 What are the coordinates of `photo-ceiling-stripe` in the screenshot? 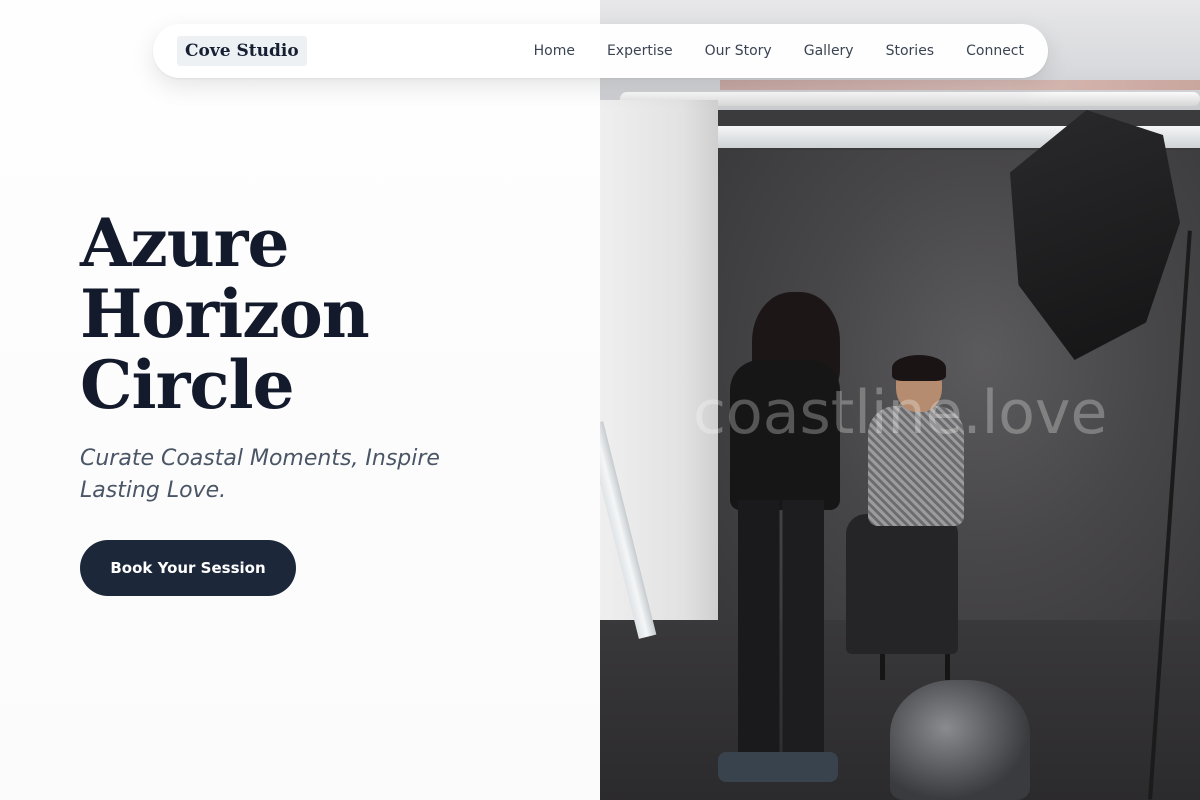 It's located at (960, 85).